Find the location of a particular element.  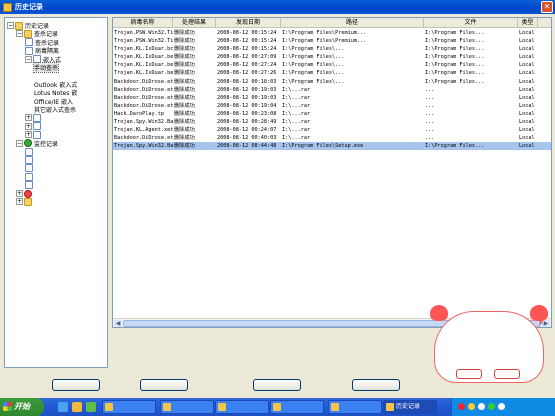

column-header: 发现日期 is located at coordinates (248, 22).